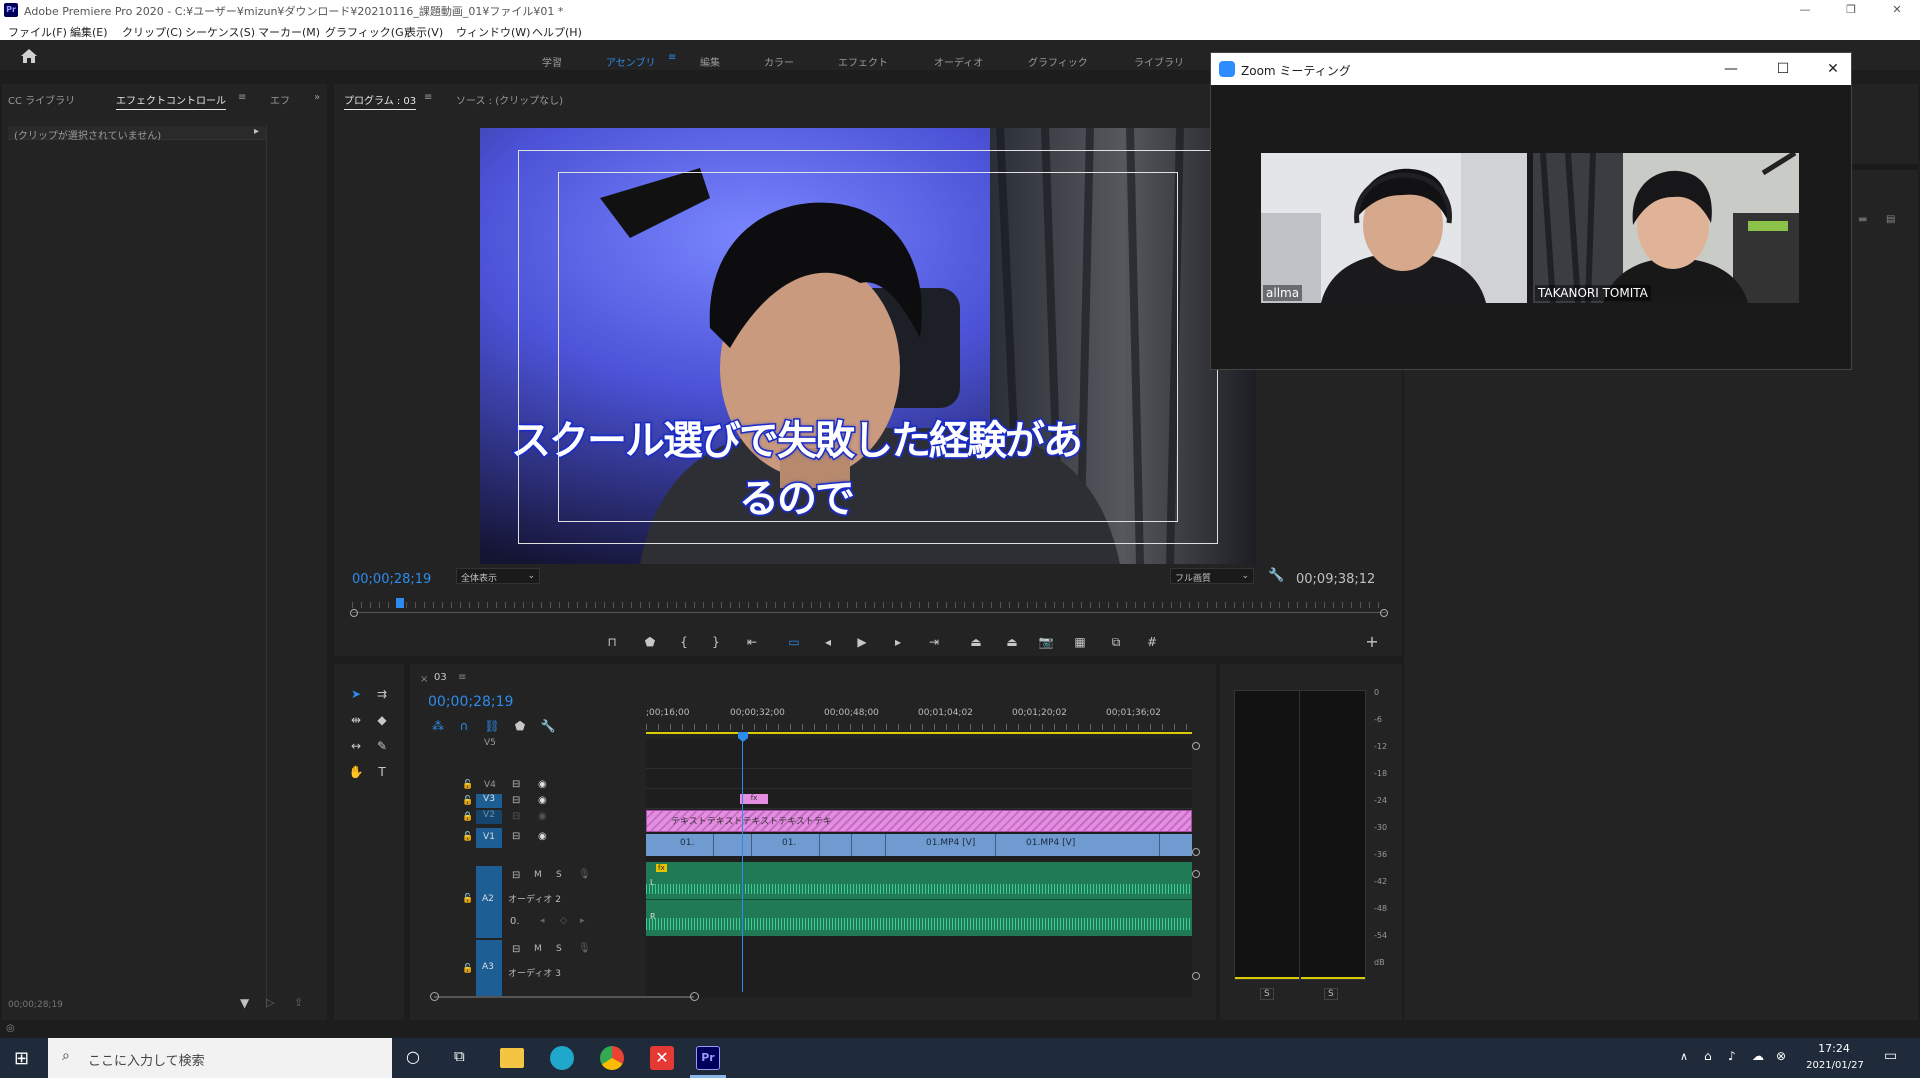 This screenshot has width=1920, height=1078. Describe the element at coordinates (171, 101) in the screenshot. I see `tab-effect-controls: エフェクトコントロール` at that location.